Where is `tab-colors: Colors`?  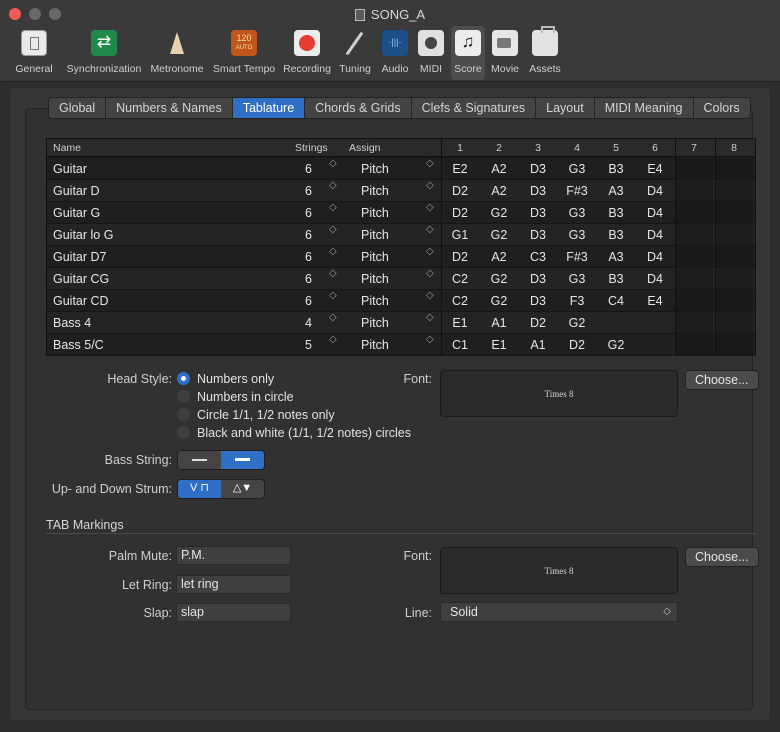
tab-colors: Colors is located at coordinates (722, 108).